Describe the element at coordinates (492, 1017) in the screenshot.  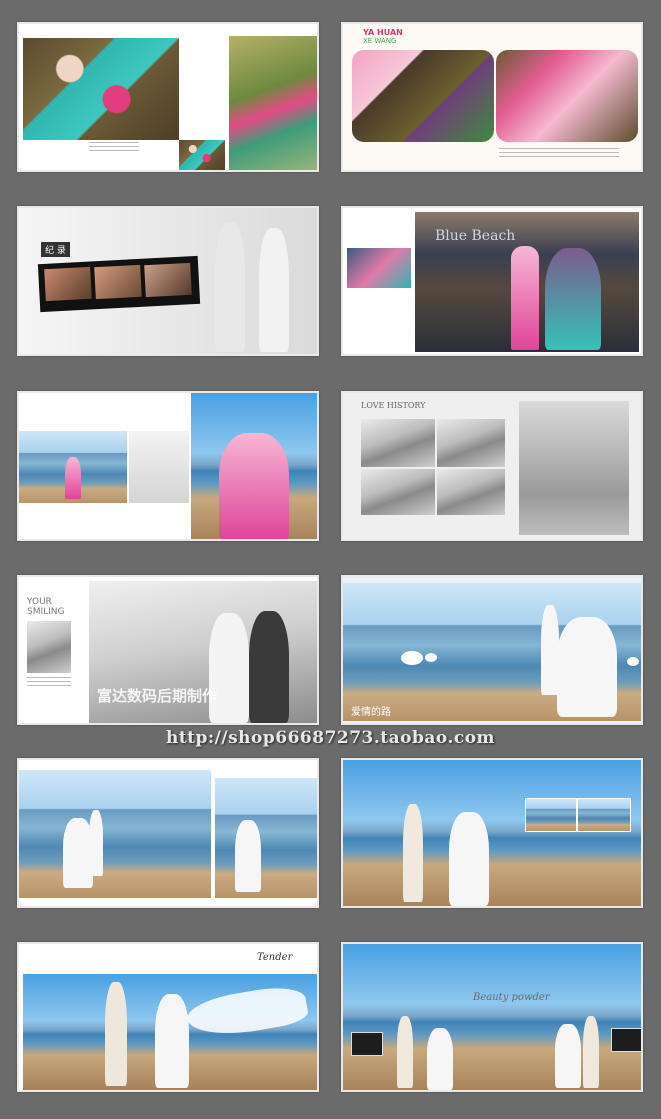
I see `album-page-12: Beauty powder` at that location.